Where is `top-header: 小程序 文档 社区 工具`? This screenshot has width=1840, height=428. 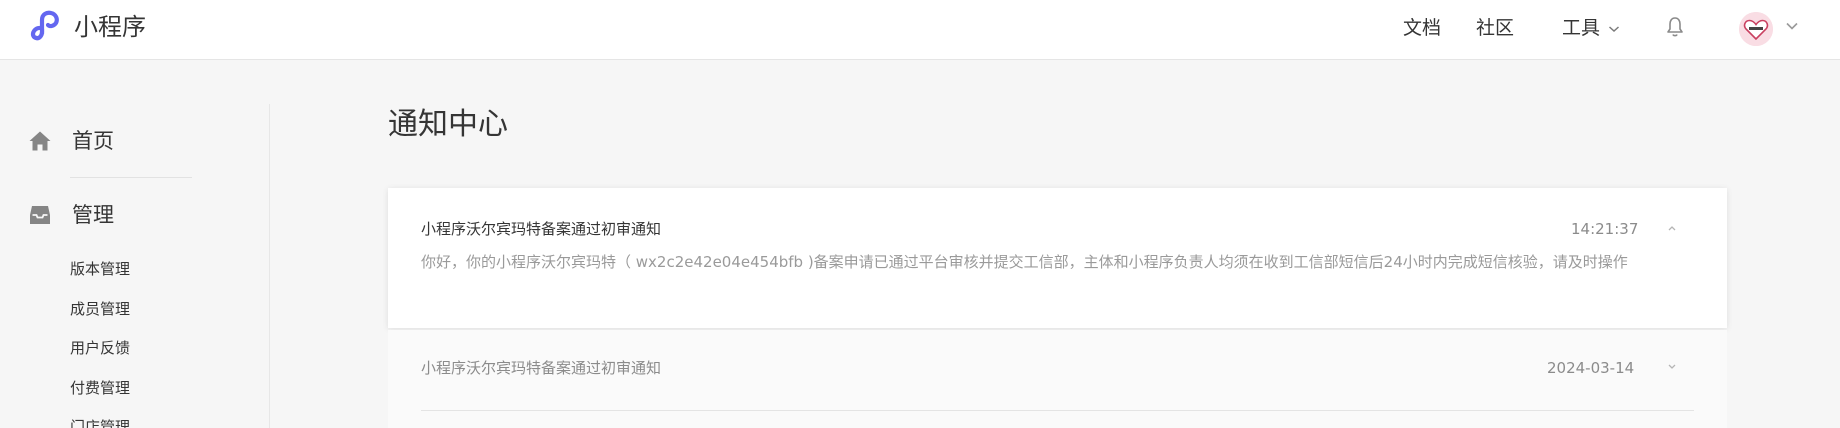 top-header: 小程序 文档 社区 工具 is located at coordinates (920, 30).